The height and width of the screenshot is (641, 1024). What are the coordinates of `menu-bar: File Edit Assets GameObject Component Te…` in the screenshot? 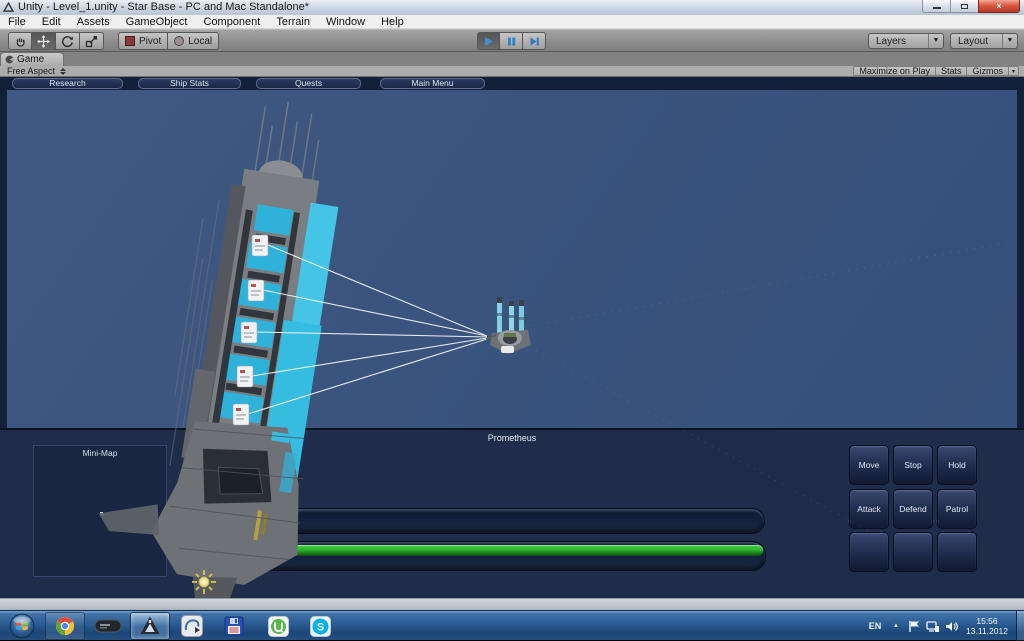 It's located at (512, 22).